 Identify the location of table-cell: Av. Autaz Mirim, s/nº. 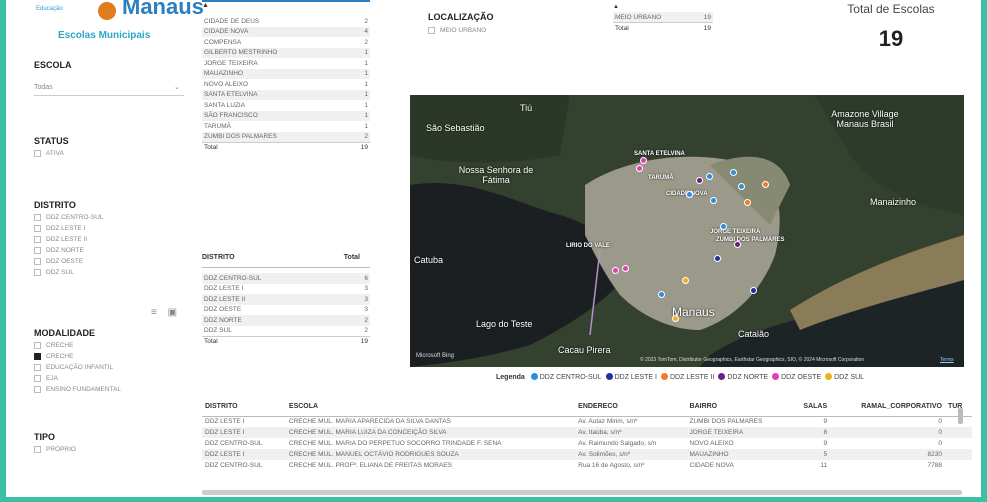
(608, 422).